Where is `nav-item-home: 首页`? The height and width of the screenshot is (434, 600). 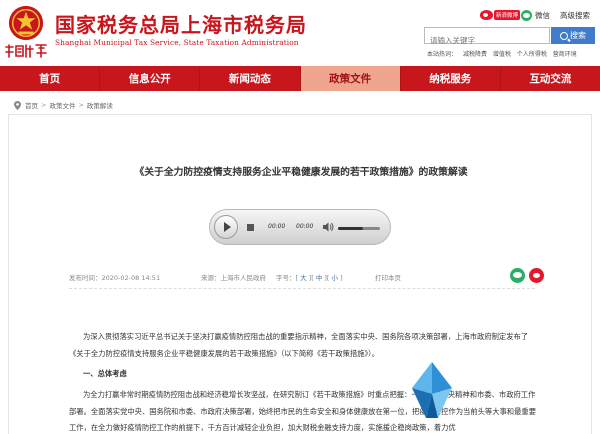
nav-item-home: 首页 is located at coordinates (50, 78).